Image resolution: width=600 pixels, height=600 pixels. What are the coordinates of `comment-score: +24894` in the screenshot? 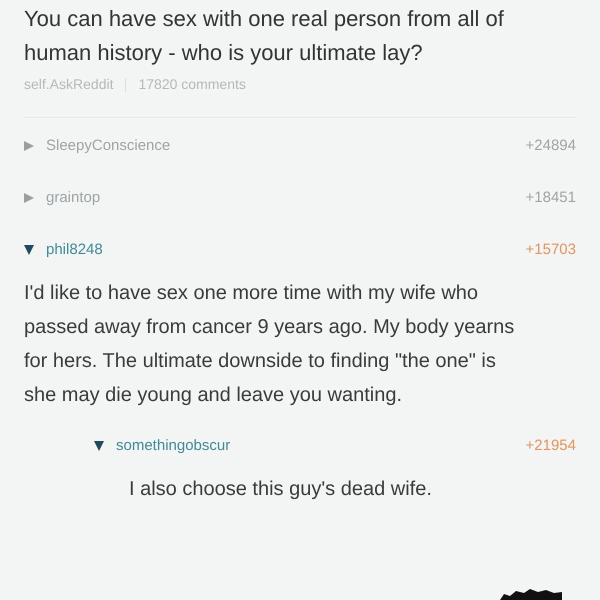 It's located at (551, 146).